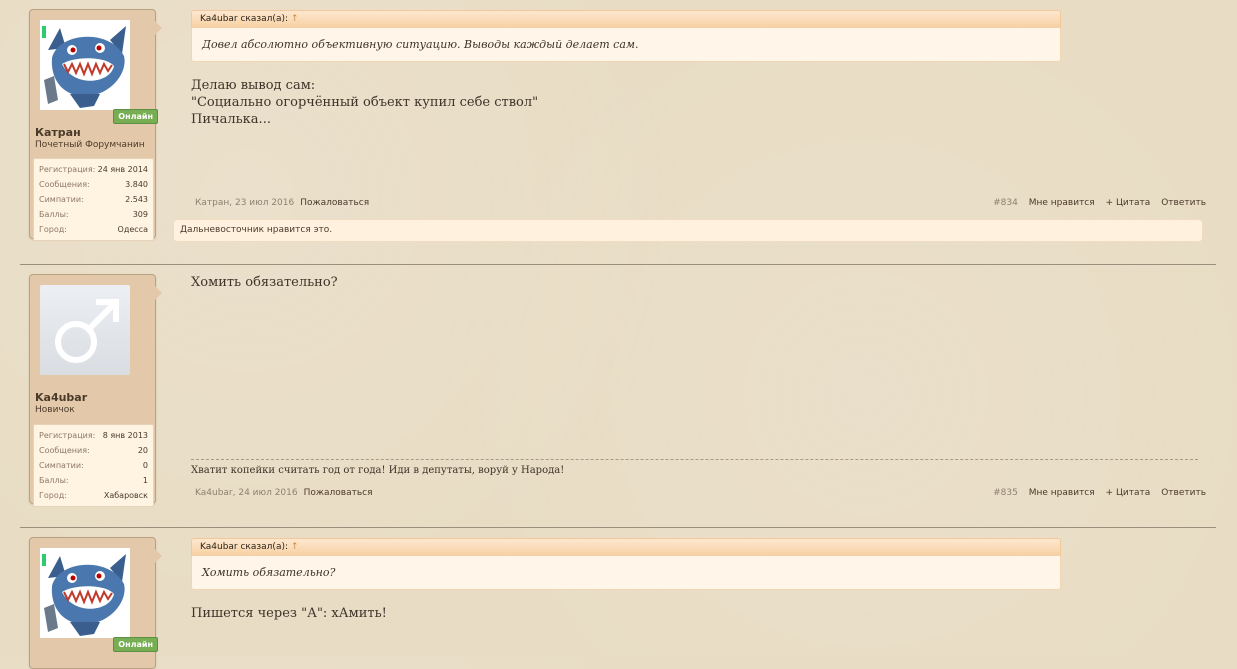  I want to click on quote-text: Хомить обязательно?, so click(626, 573).